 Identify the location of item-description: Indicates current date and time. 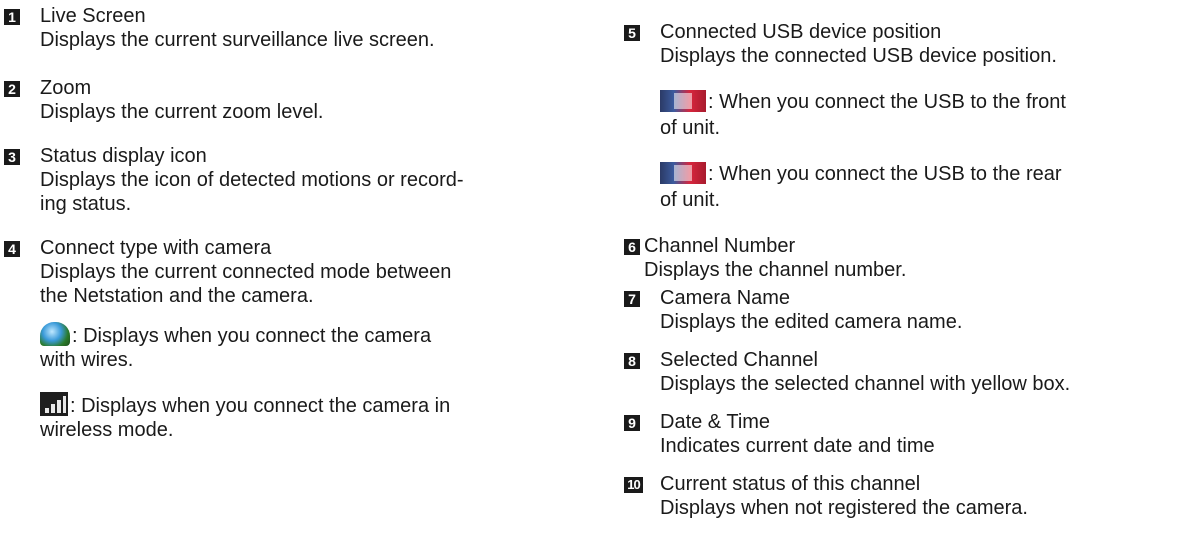
(797, 446).